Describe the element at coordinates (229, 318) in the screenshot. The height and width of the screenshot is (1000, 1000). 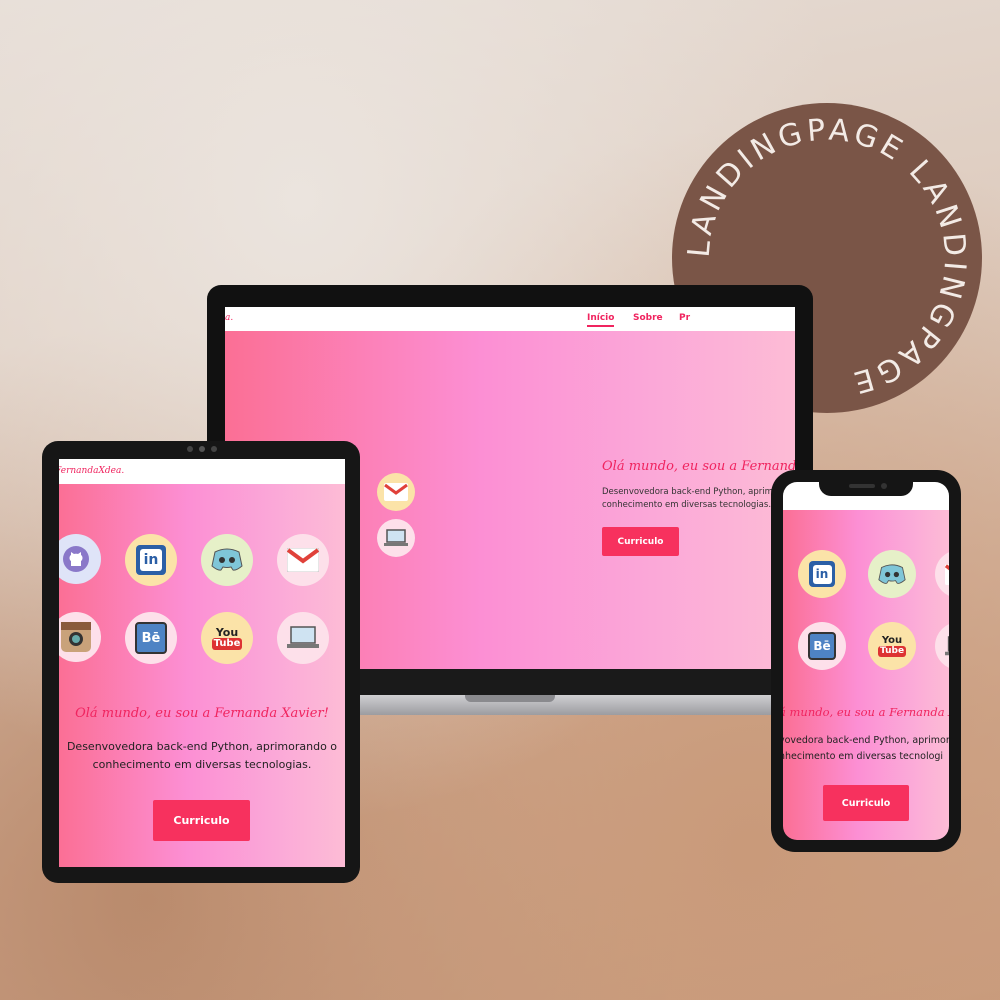
I see `laptop-logo: a.` at that location.